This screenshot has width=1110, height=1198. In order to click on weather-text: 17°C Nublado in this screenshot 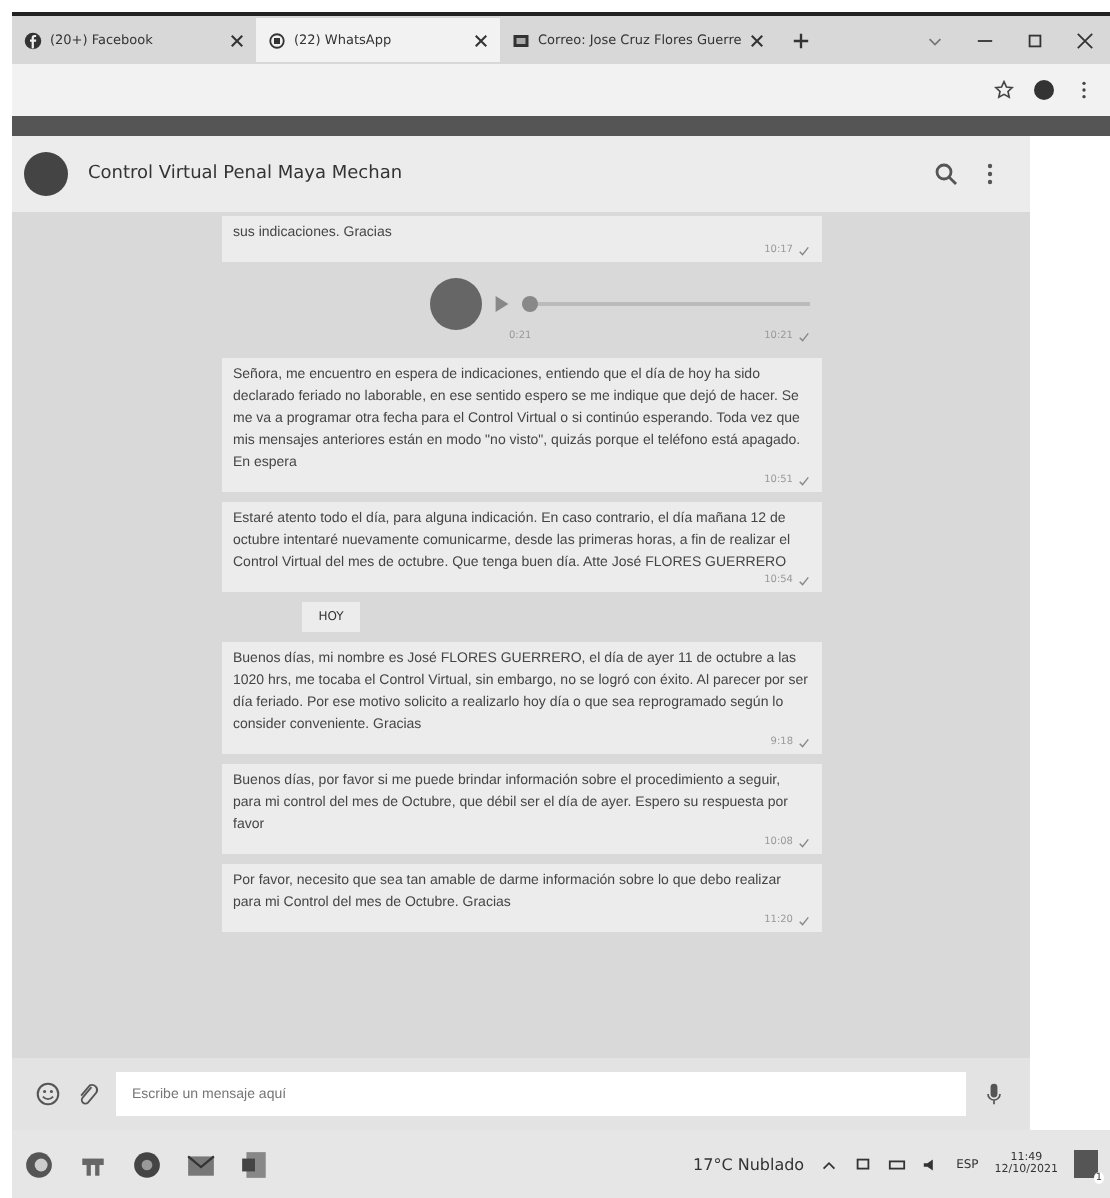, I will do `click(749, 1164)`.